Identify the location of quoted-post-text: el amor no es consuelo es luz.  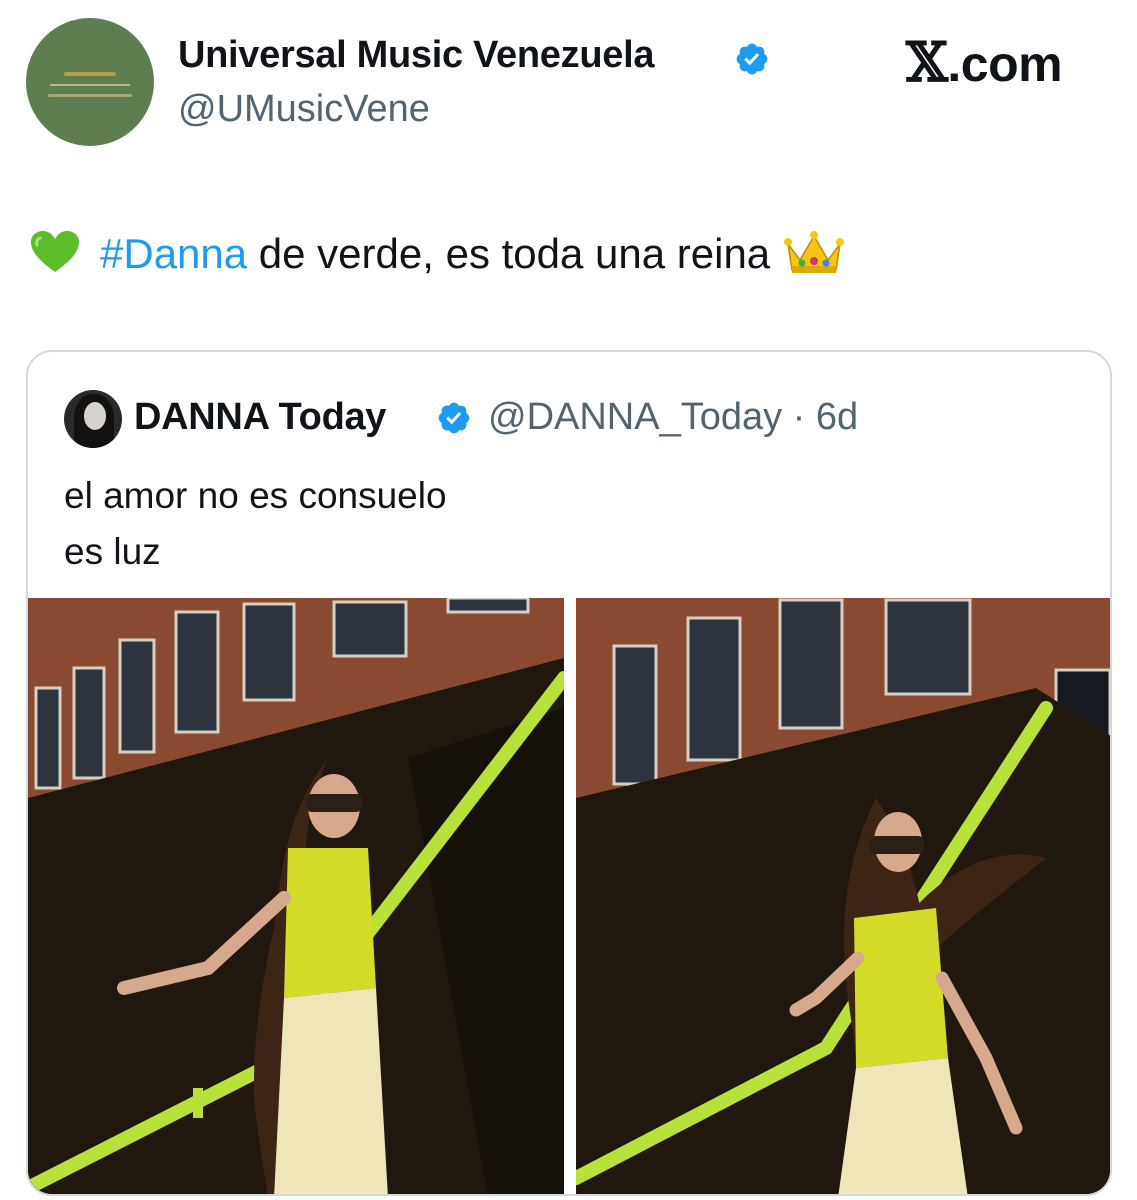
(255, 524).